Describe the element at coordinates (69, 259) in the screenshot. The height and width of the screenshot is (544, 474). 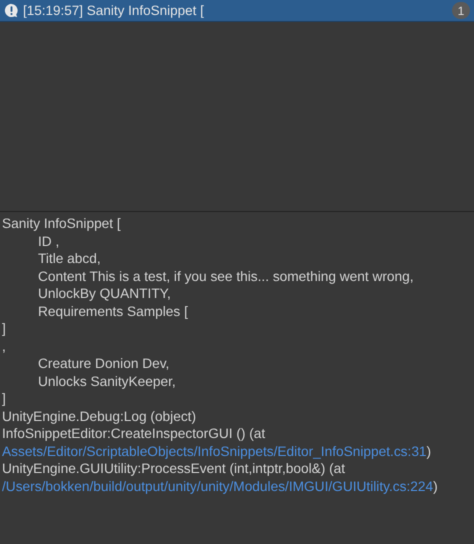
I see `log-detail-line: Title abcd,` at that location.